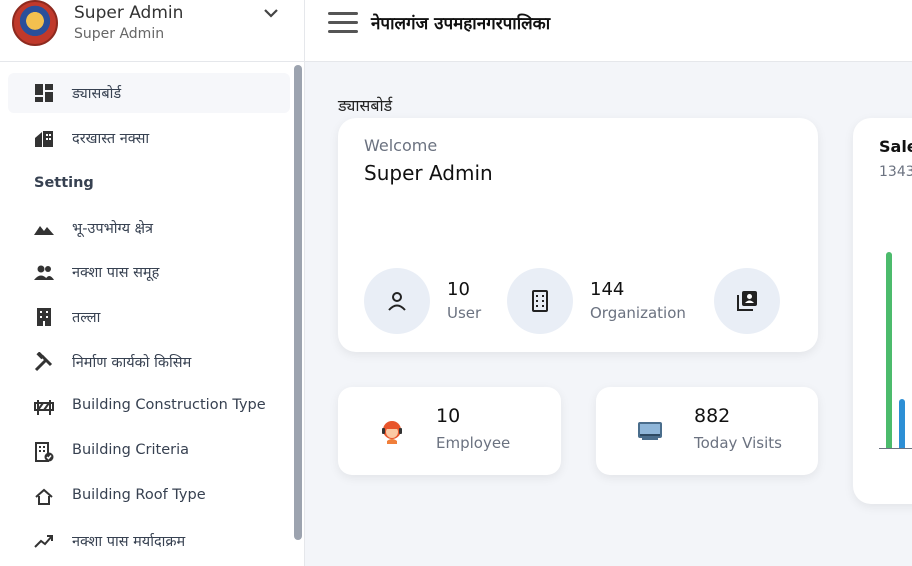 This screenshot has height=566, width=912. I want to click on contact-icon, so click(747, 301).